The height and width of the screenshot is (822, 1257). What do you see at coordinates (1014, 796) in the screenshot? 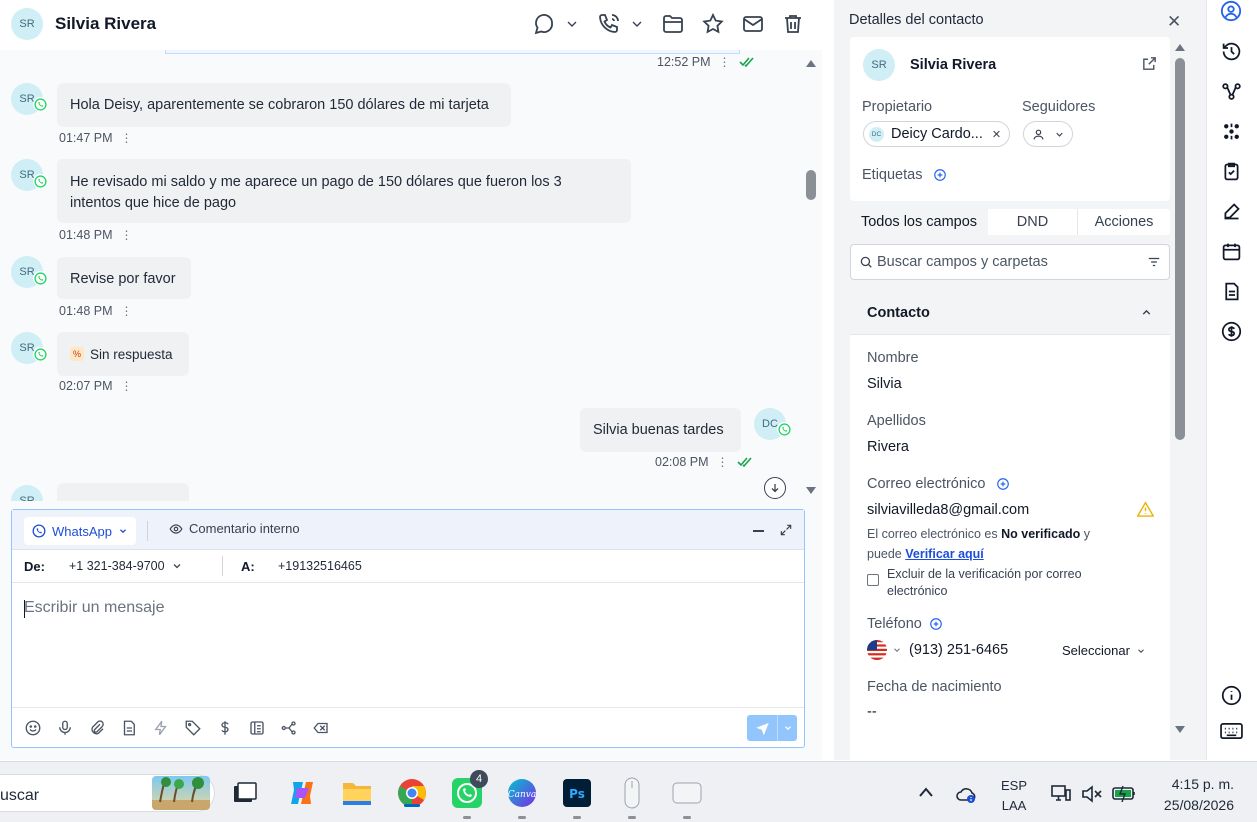
I see `language-indicator: ESP LAA` at bounding box center [1014, 796].